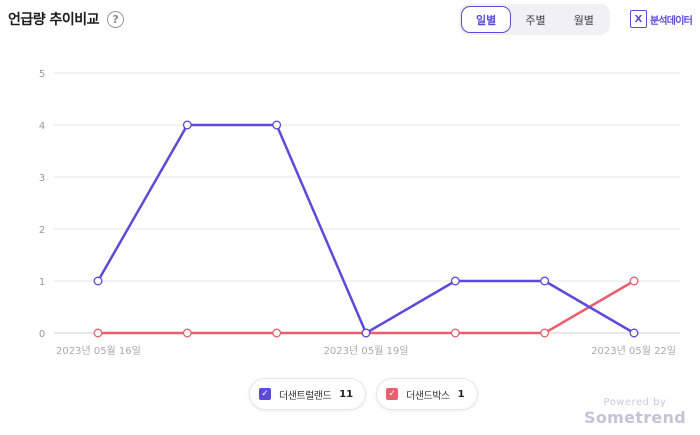 Image resolution: width=700 pixels, height=435 pixels. I want to click on legend-item-series-2: ✓ 더샌드박스 1, so click(427, 394).